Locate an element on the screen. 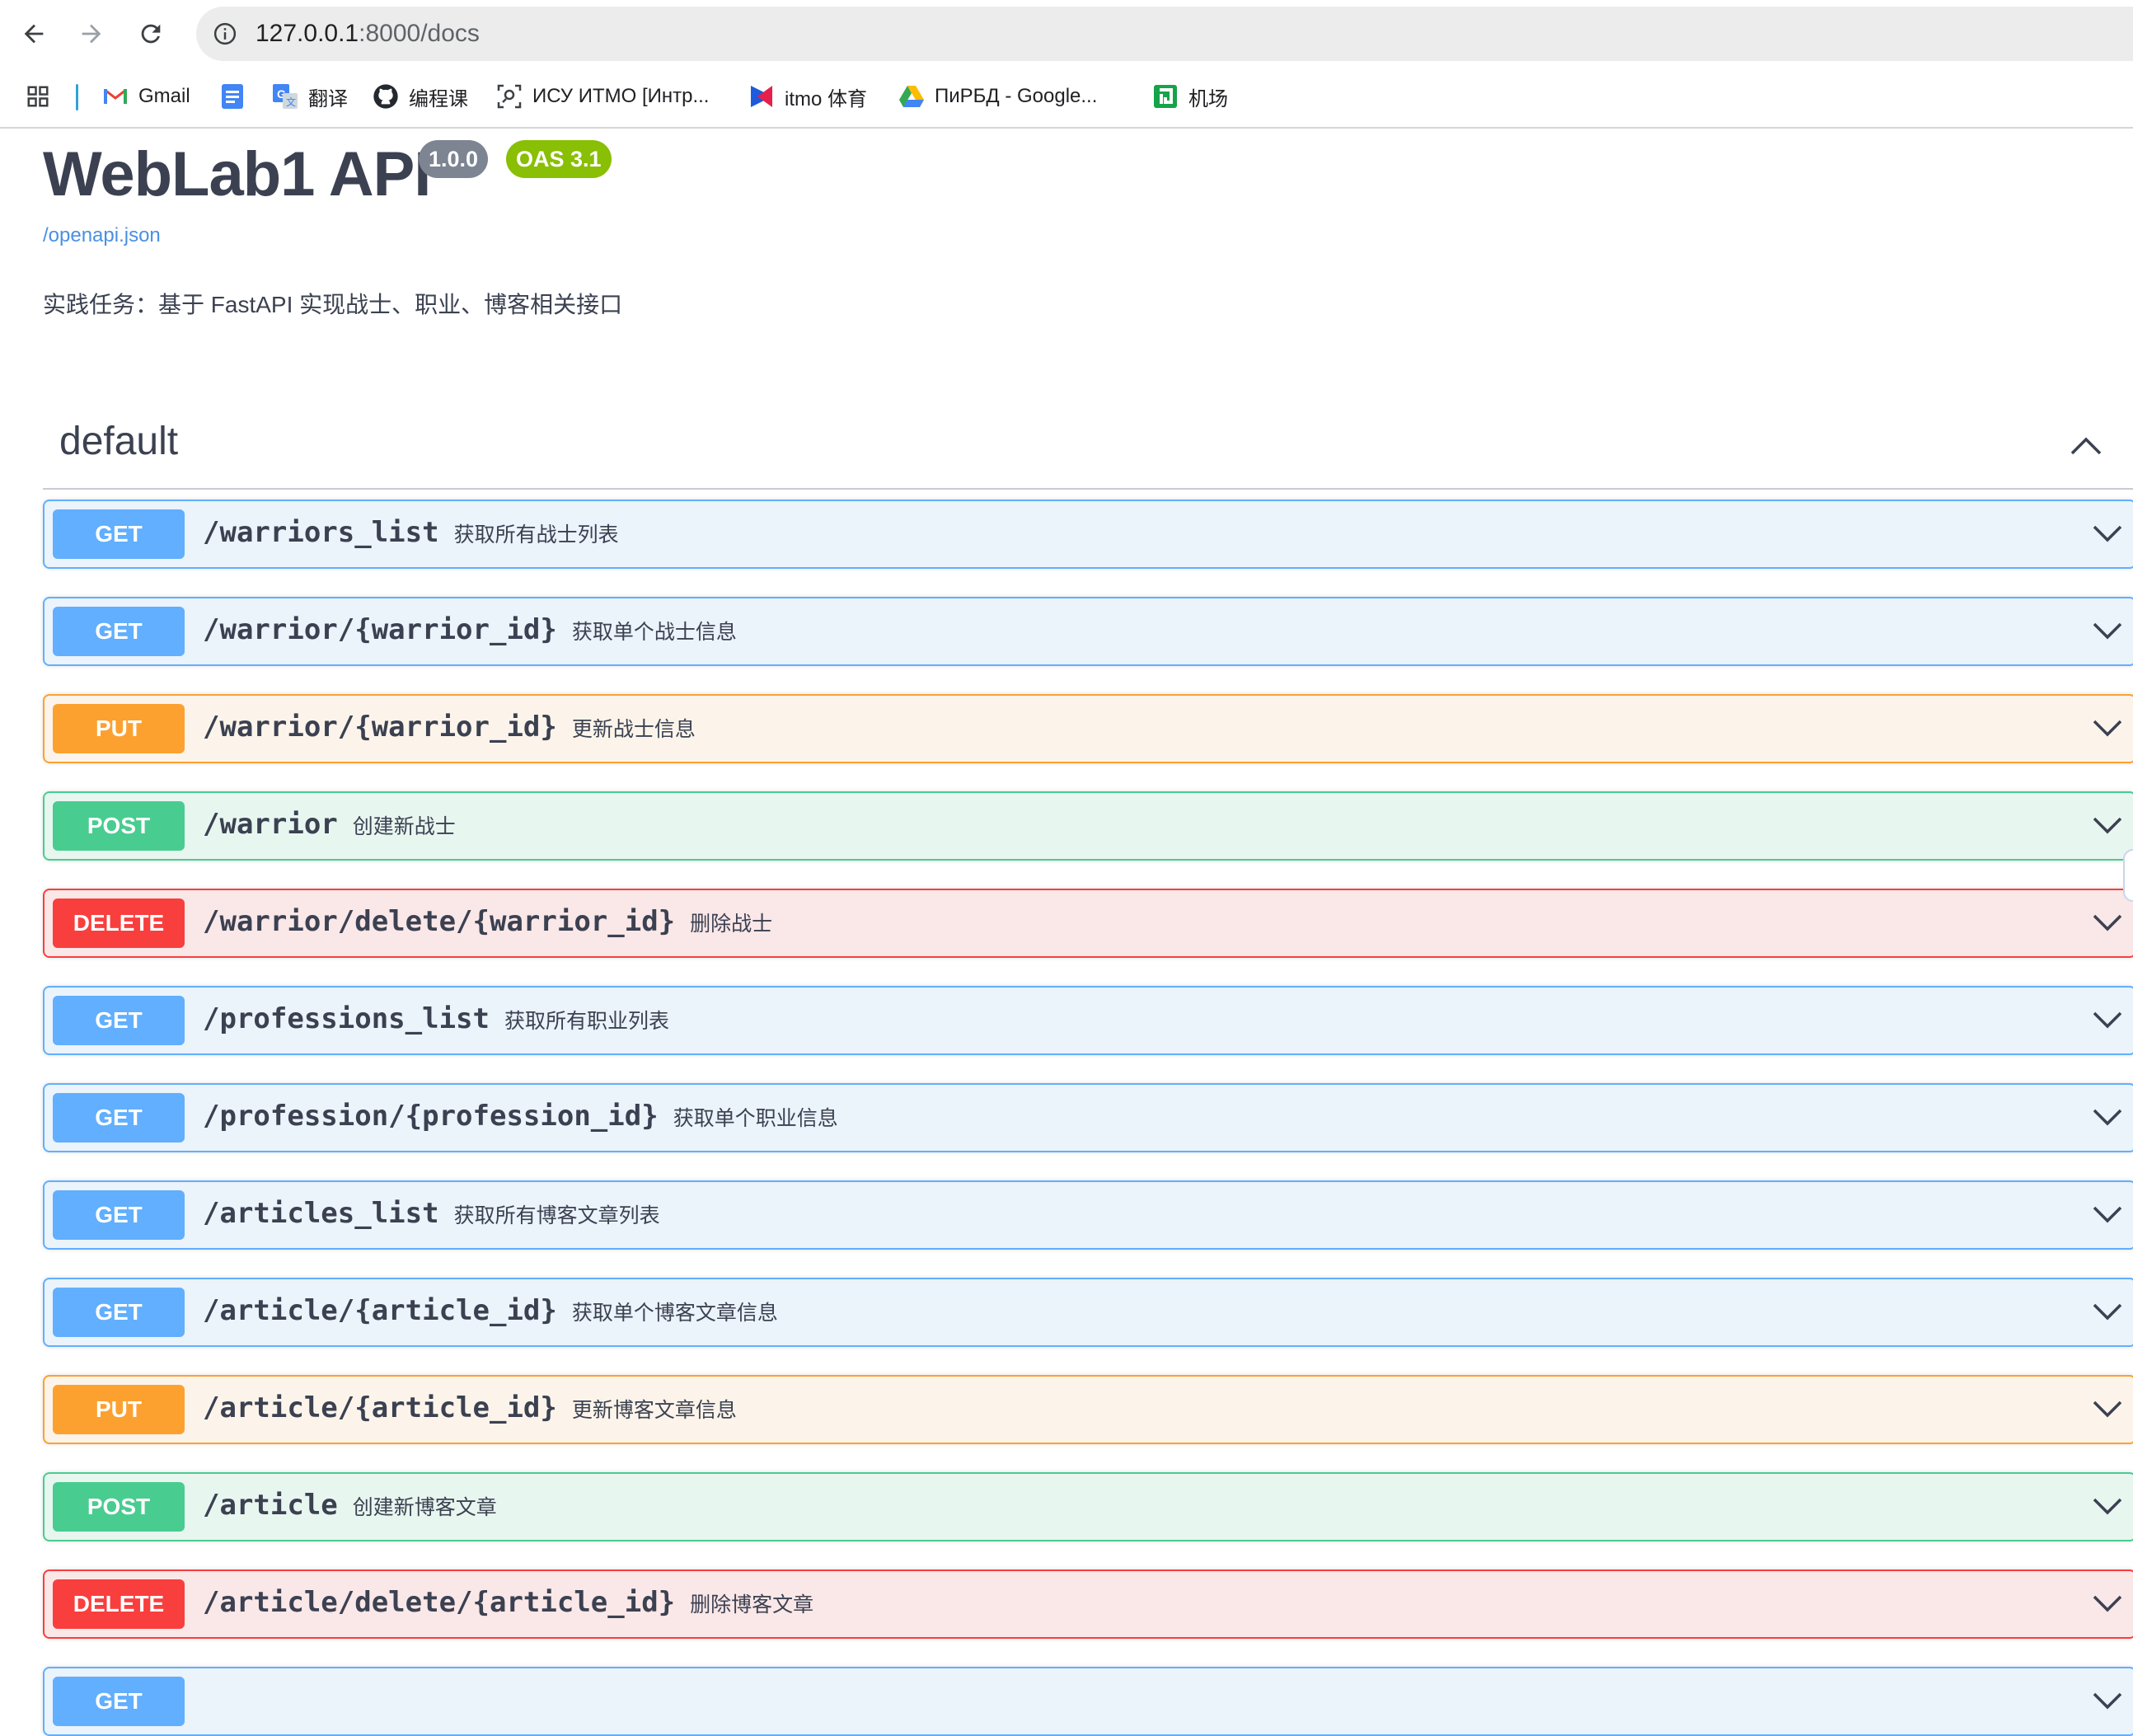 This screenshot has height=1736, width=2133. bookmark-docs is located at coordinates (237, 96).